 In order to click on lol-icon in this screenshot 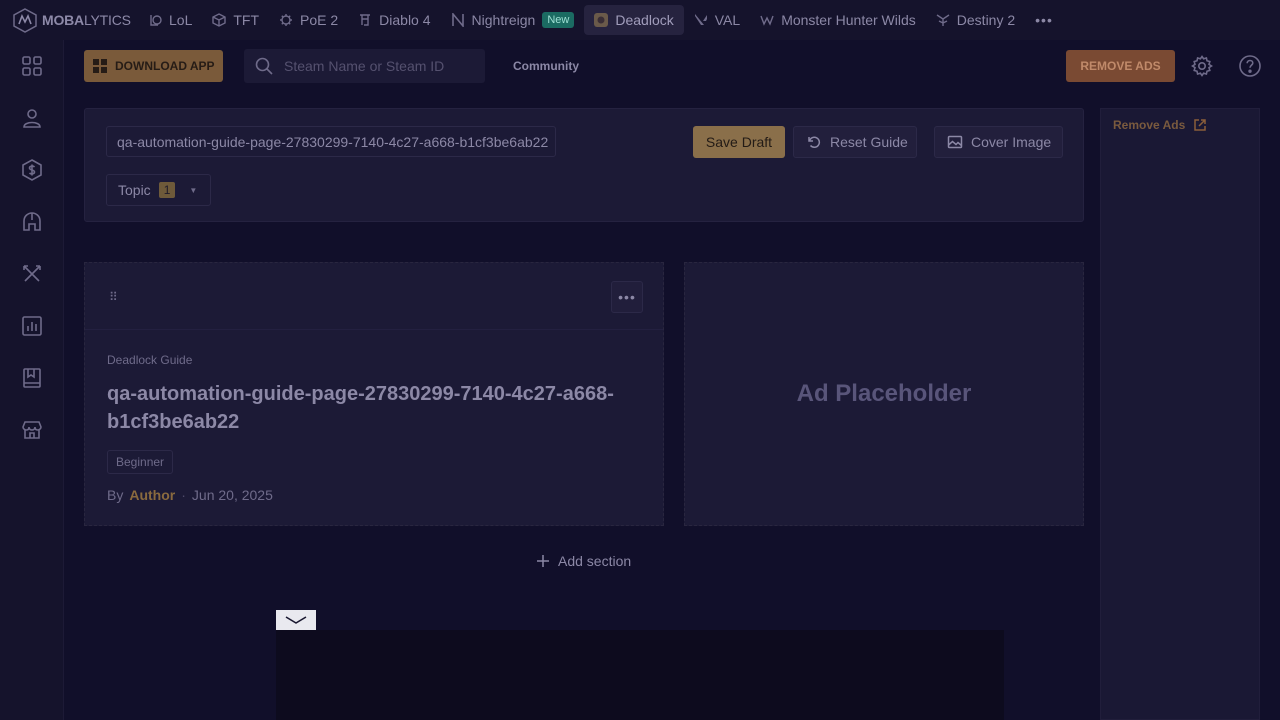, I will do `click(155, 20)`.